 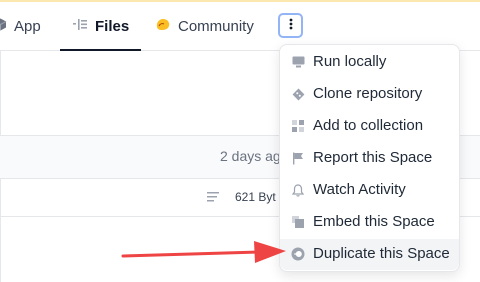 I want to click on menu-item-label: Clone repository, so click(x=368, y=93).